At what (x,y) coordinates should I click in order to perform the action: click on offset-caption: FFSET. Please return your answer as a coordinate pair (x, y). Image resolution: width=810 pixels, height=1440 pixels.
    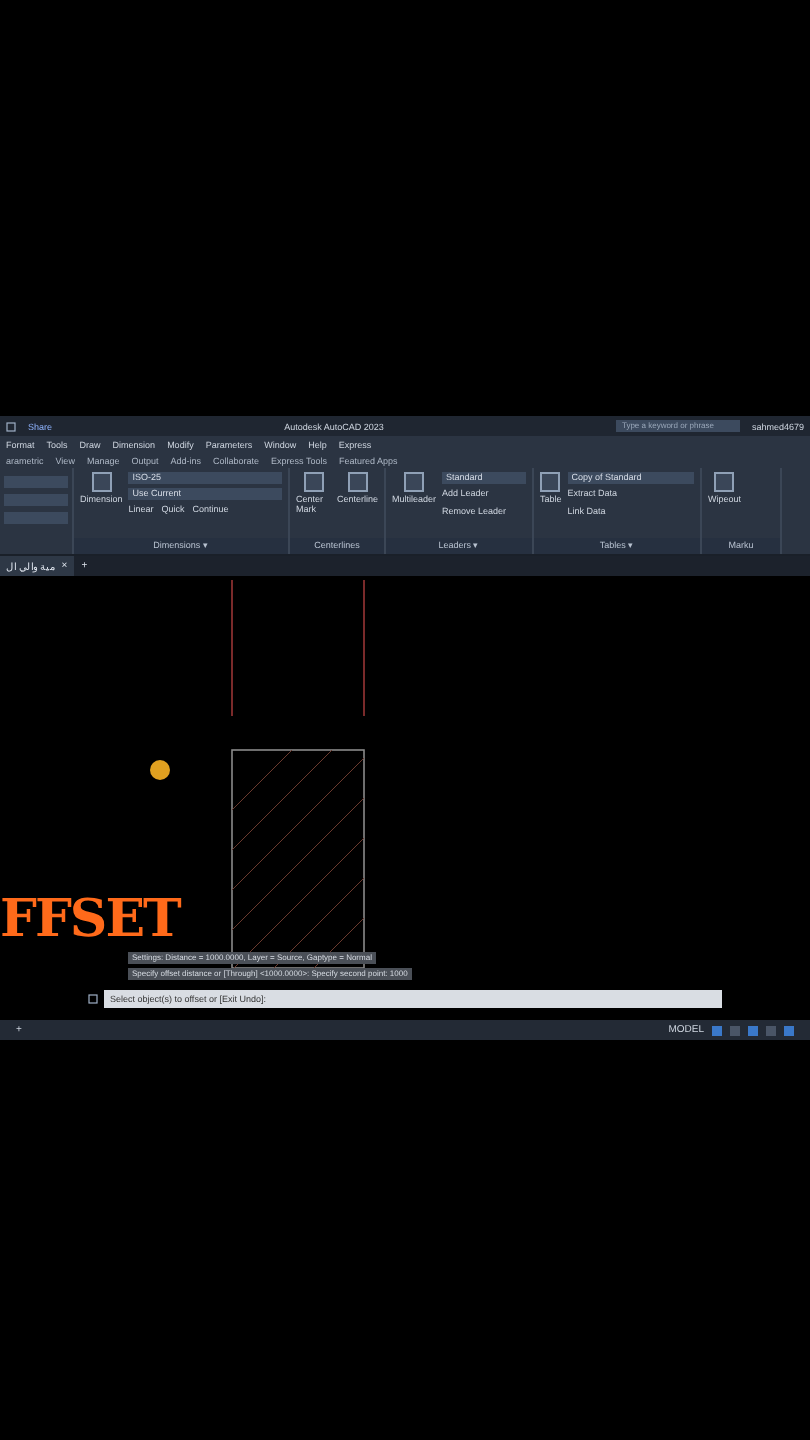
    Looking at the image, I should click on (90, 920).